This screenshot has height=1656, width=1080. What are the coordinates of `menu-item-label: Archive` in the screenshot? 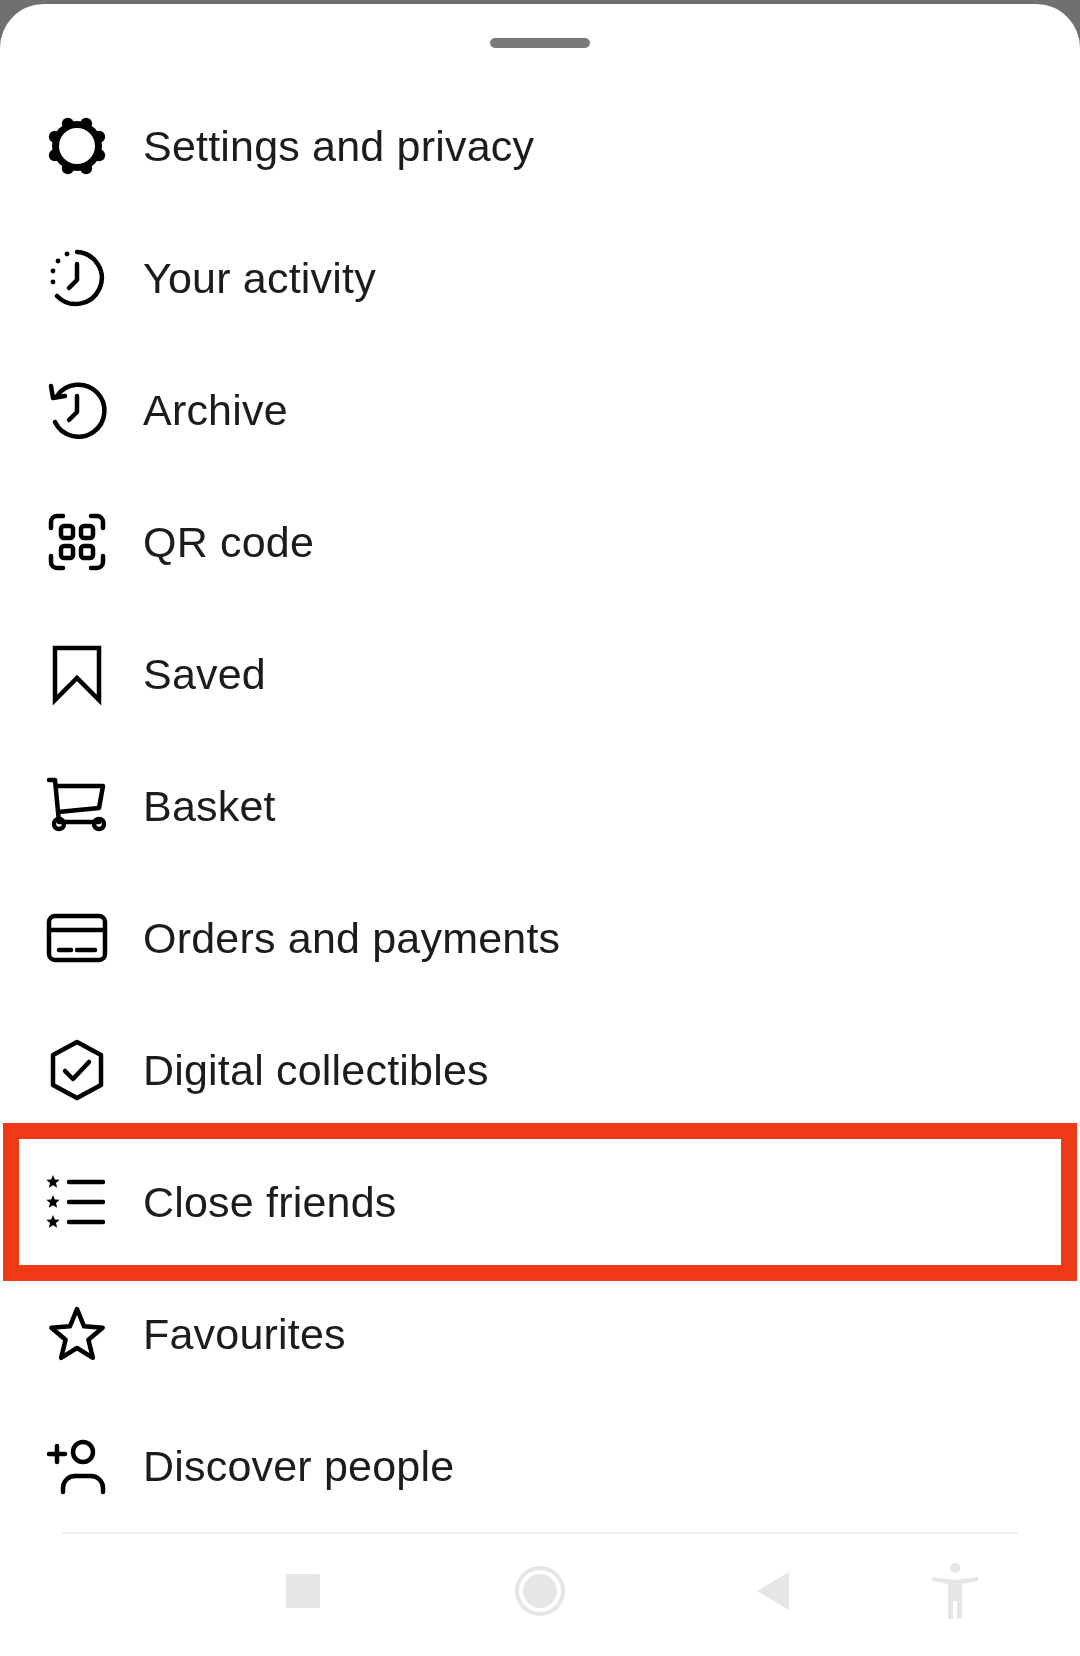 It's located at (215, 410).